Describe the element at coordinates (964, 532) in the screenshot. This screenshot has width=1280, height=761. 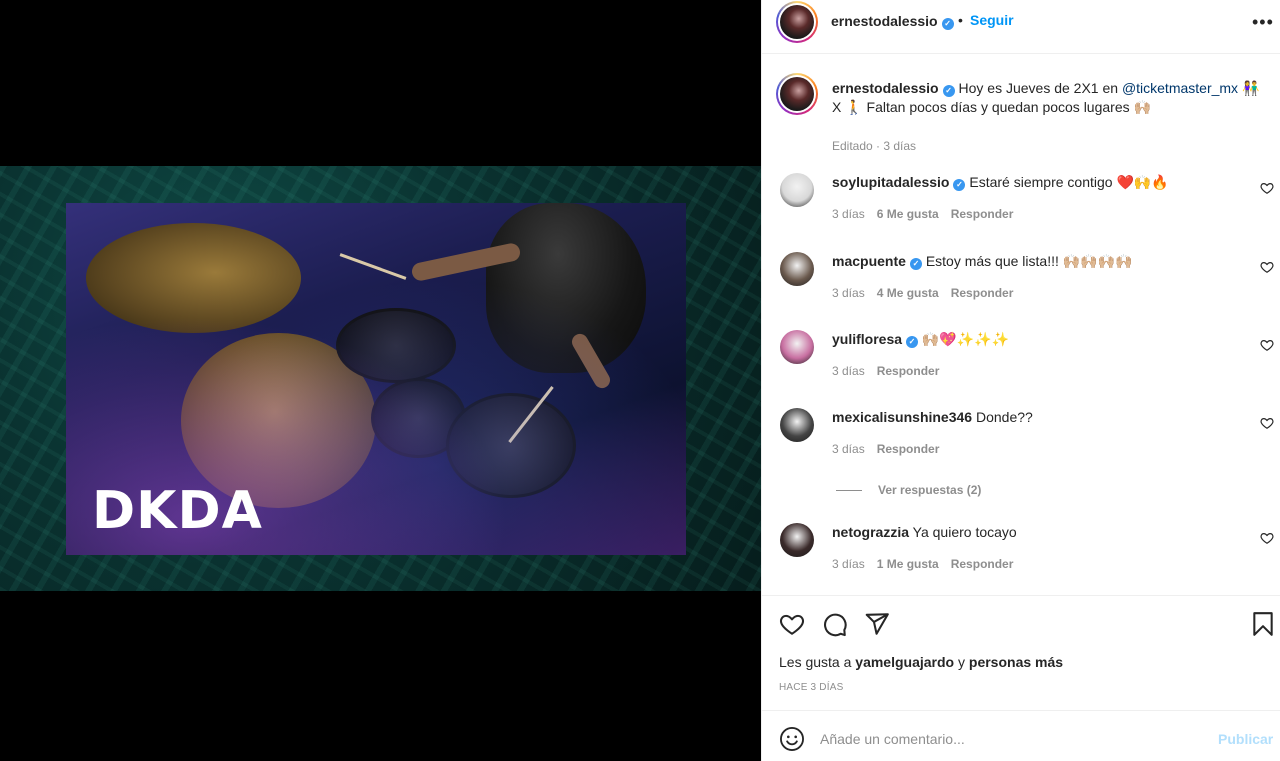
I see `comment-body: Ya quiero tocayo` at that location.